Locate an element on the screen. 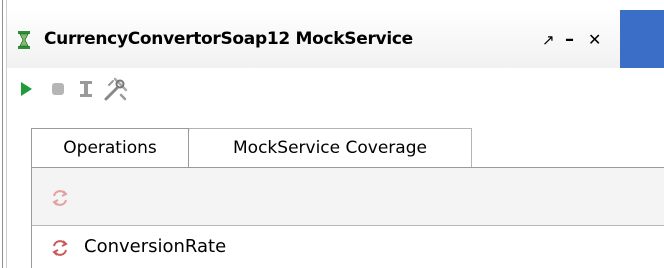  detach-icon: ↗ is located at coordinates (548, 40).